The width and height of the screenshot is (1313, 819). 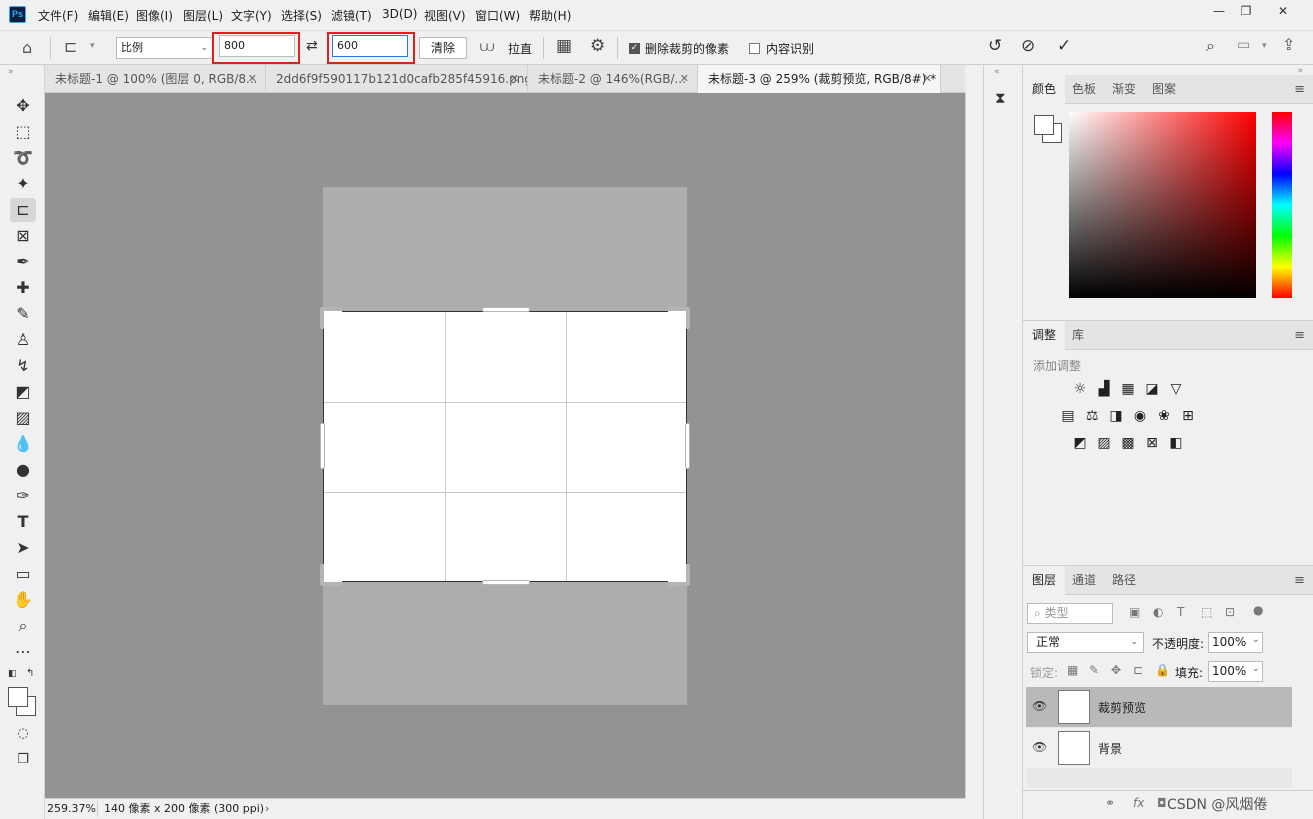 What do you see at coordinates (1116, 670) in the screenshot?
I see `lock-position-icon: ✥` at bounding box center [1116, 670].